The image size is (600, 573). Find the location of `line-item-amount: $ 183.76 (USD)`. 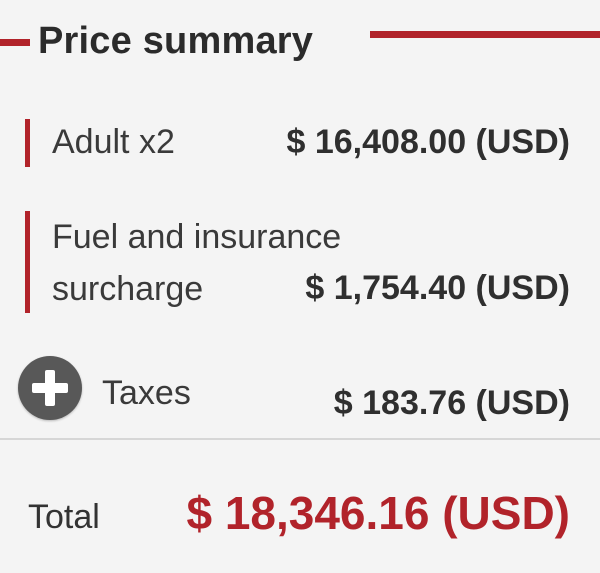

line-item-amount: $ 183.76 (USD) is located at coordinates (451, 403).